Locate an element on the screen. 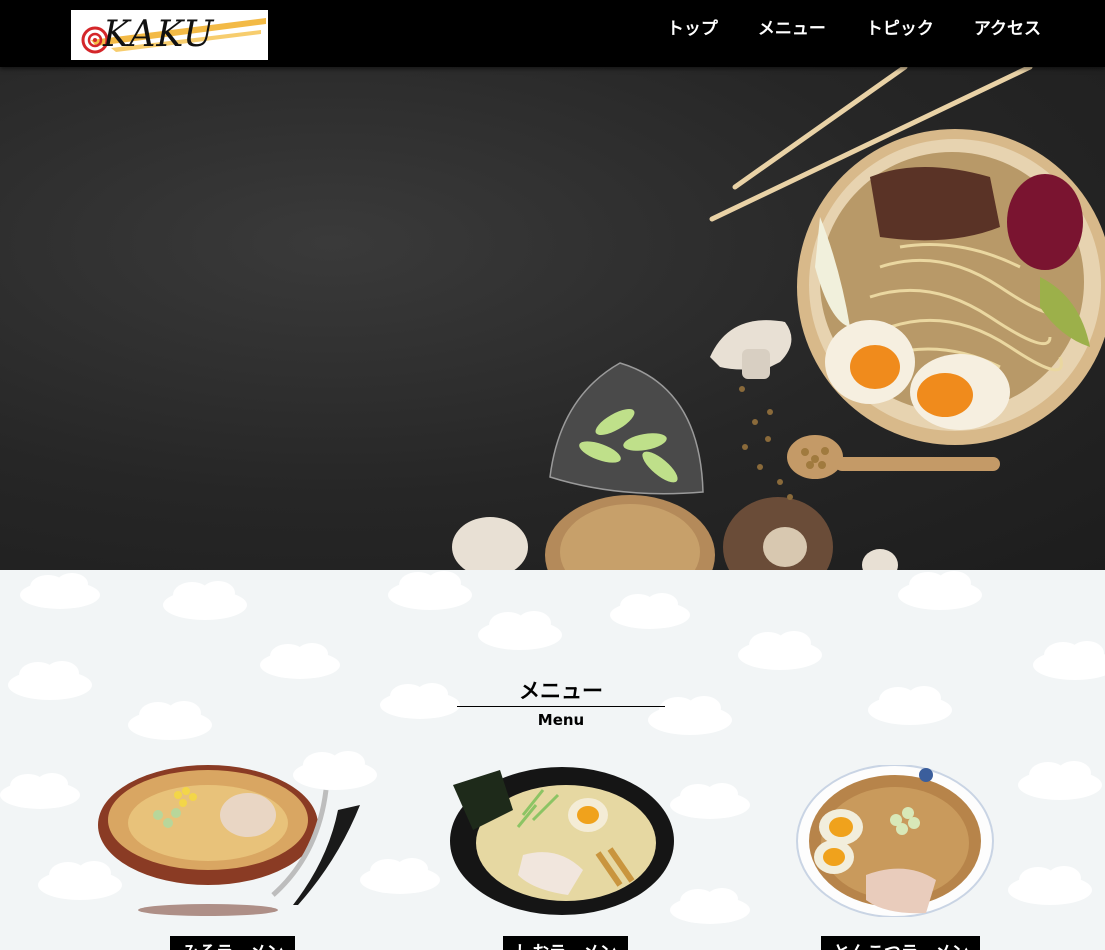 The image size is (1105, 950). miso-ramen-label: みそラーメン is located at coordinates (233, 943).